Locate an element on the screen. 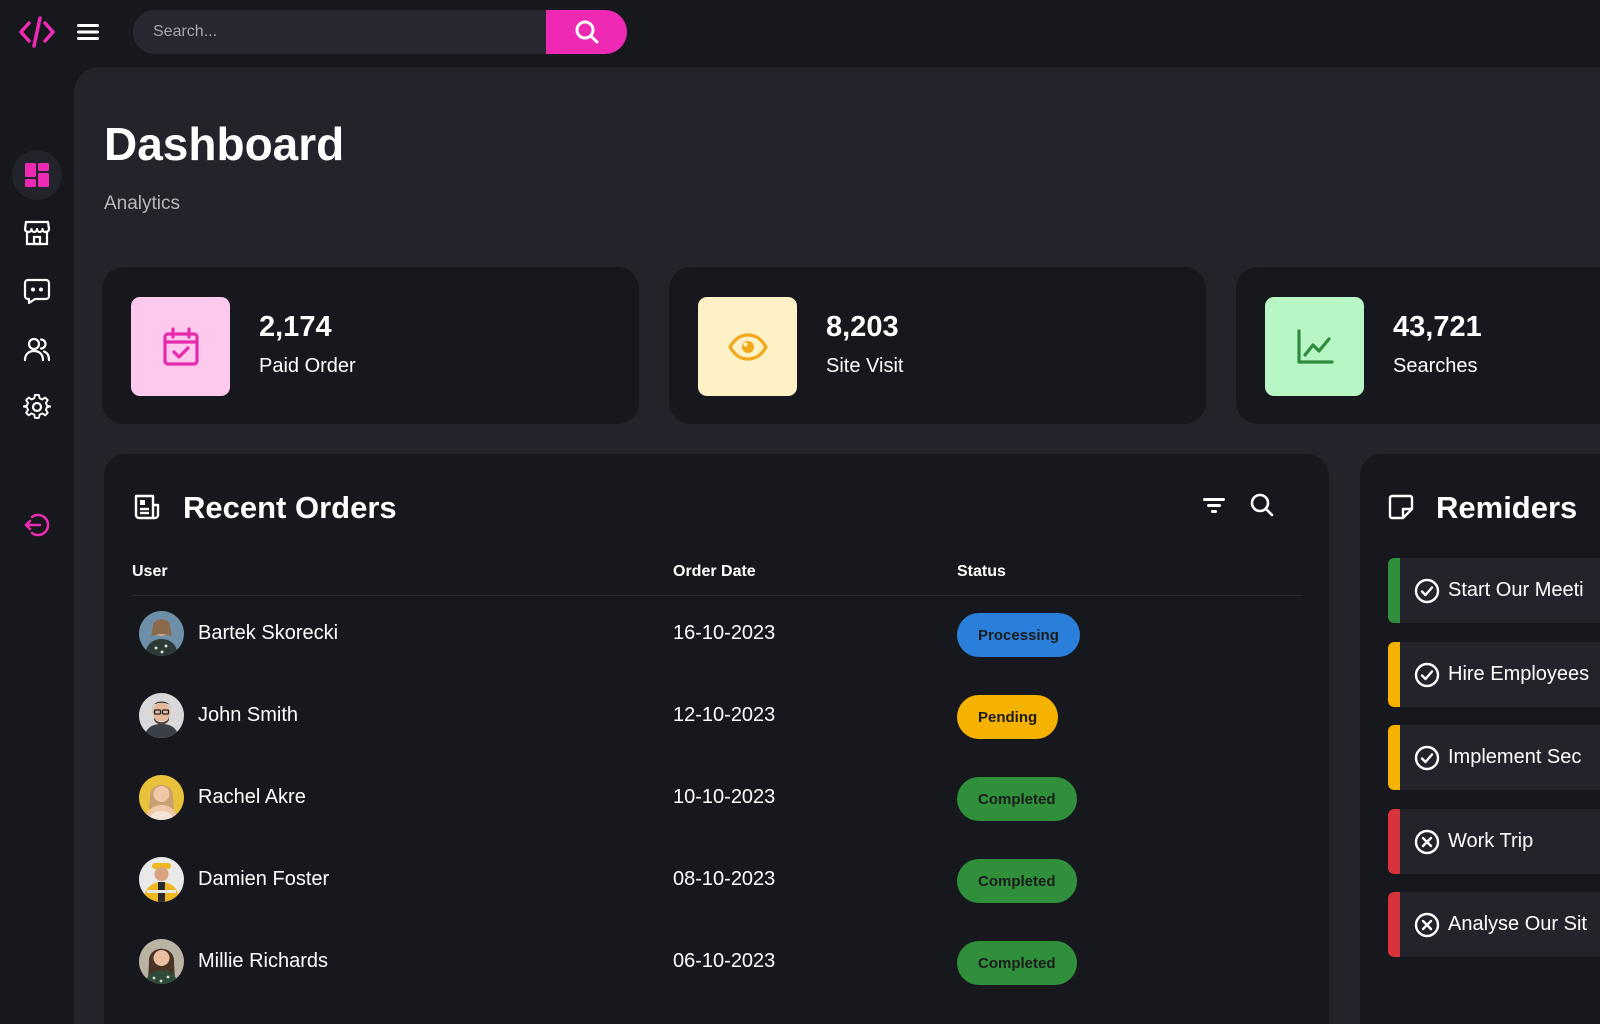 The image size is (1600, 1024). reminder-item: Work Trip is located at coordinates (1494, 841).